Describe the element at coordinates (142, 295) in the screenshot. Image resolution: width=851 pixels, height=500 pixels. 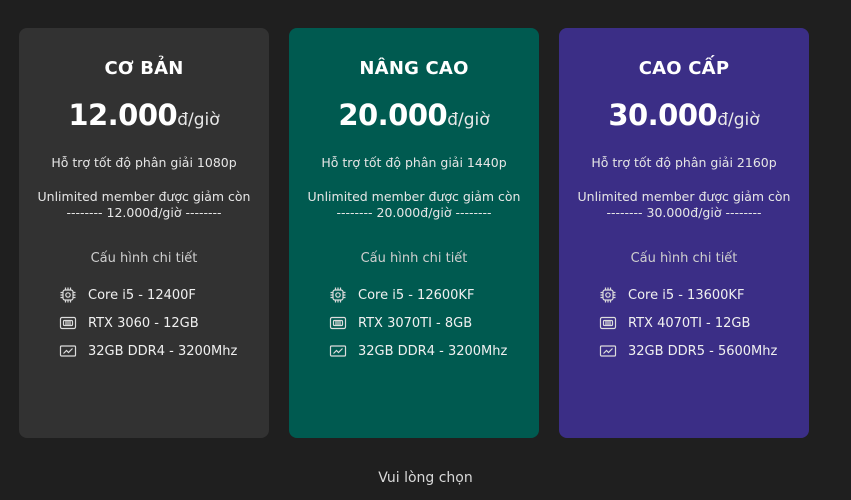
I see `spec-label: Core i5 - 12400F` at that location.